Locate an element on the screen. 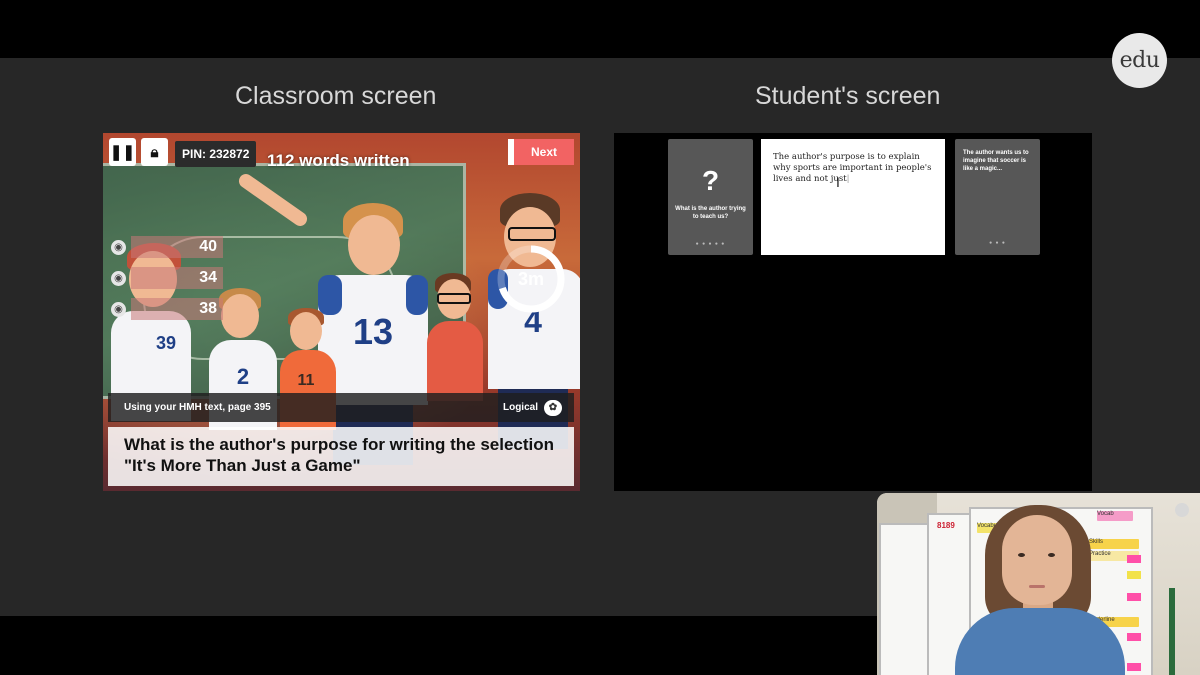  pagination-dots: ● ● ● is located at coordinates (997, 243).